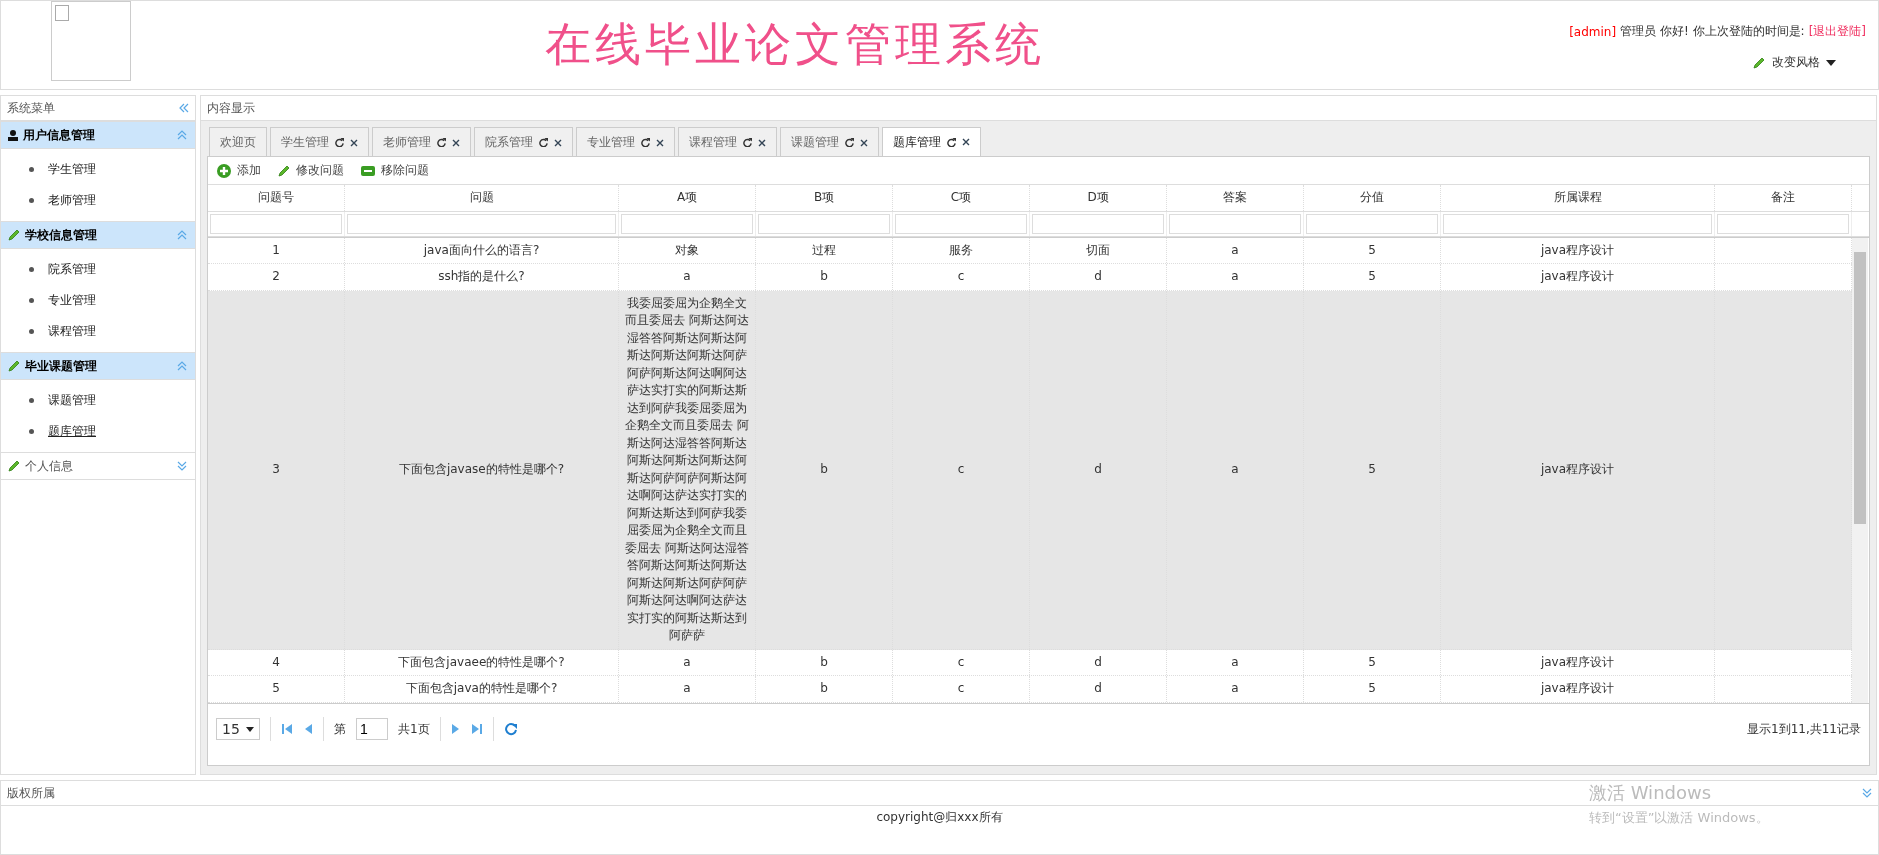 The width and height of the screenshot is (1879, 855). Describe the element at coordinates (394, 170) in the screenshot. I see `toolbar-button: 移除问题` at that location.